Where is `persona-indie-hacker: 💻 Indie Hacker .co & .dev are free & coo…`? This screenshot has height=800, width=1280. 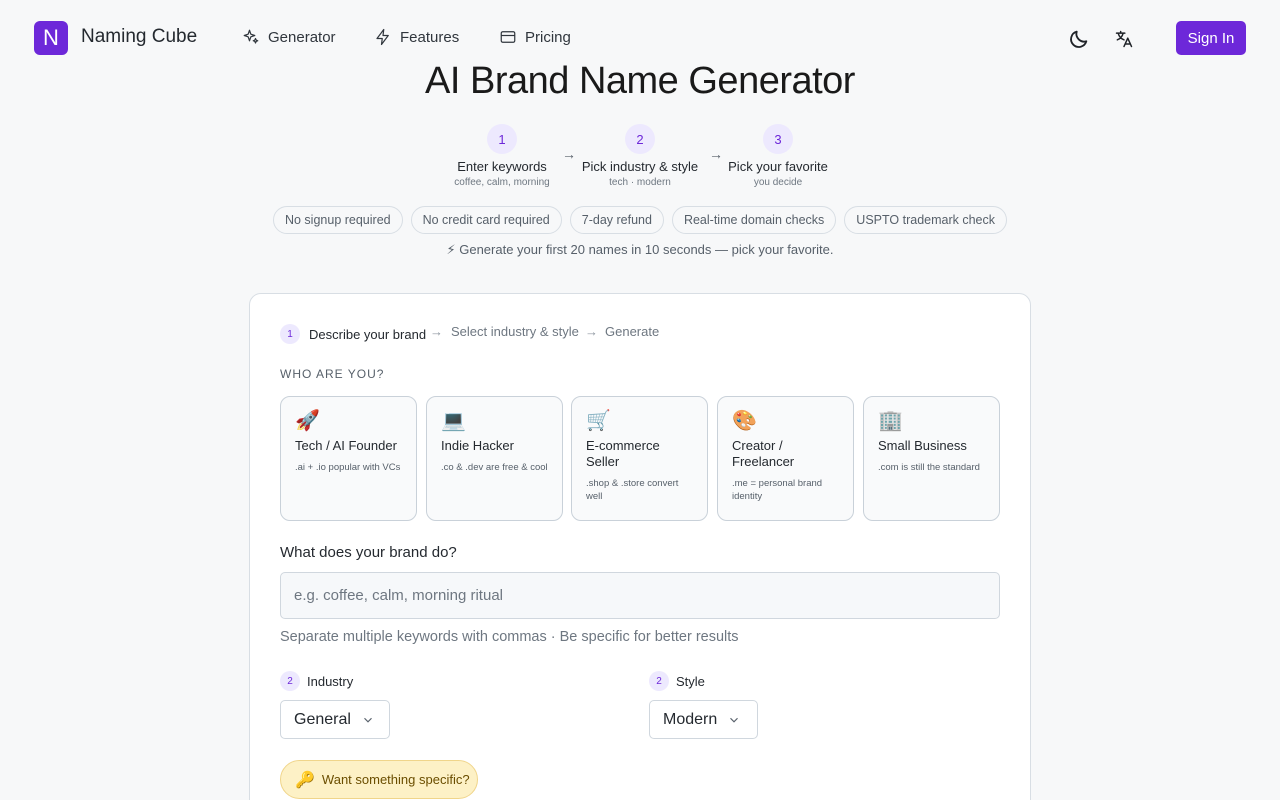
persona-indie-hacker: 💻 Indie Hacker .co & .dev are free & coo… is located at coordinates (494, 458).